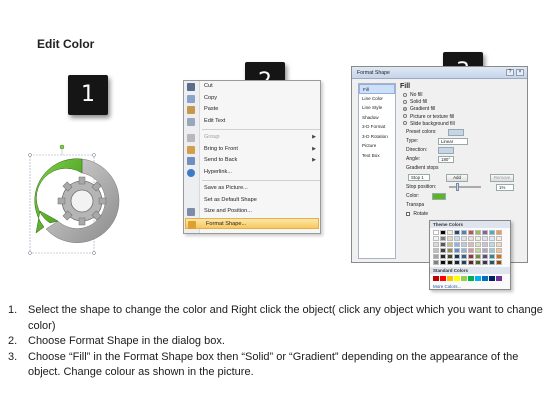 This screenshot has height=420, width=560. I want to click on sidebar-item-shadow: Shadow, so click(377, 118).